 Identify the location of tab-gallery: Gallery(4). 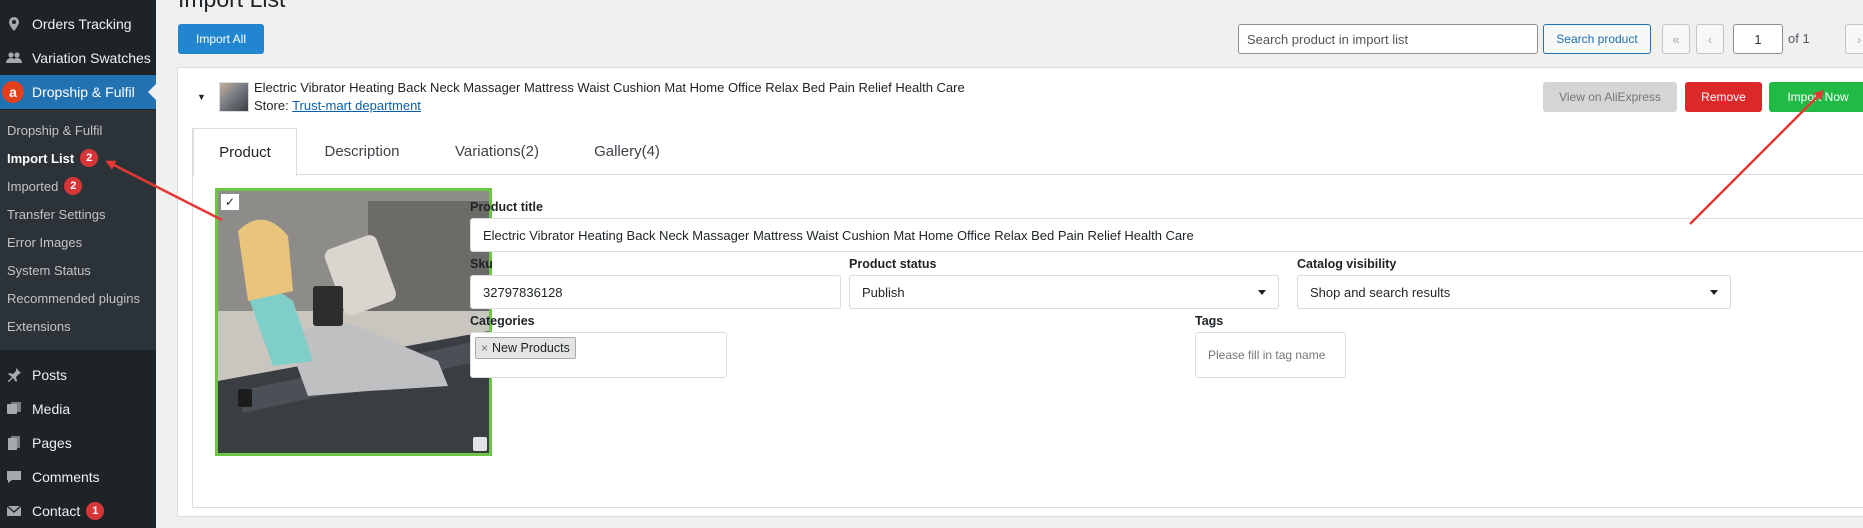
(627, 151).